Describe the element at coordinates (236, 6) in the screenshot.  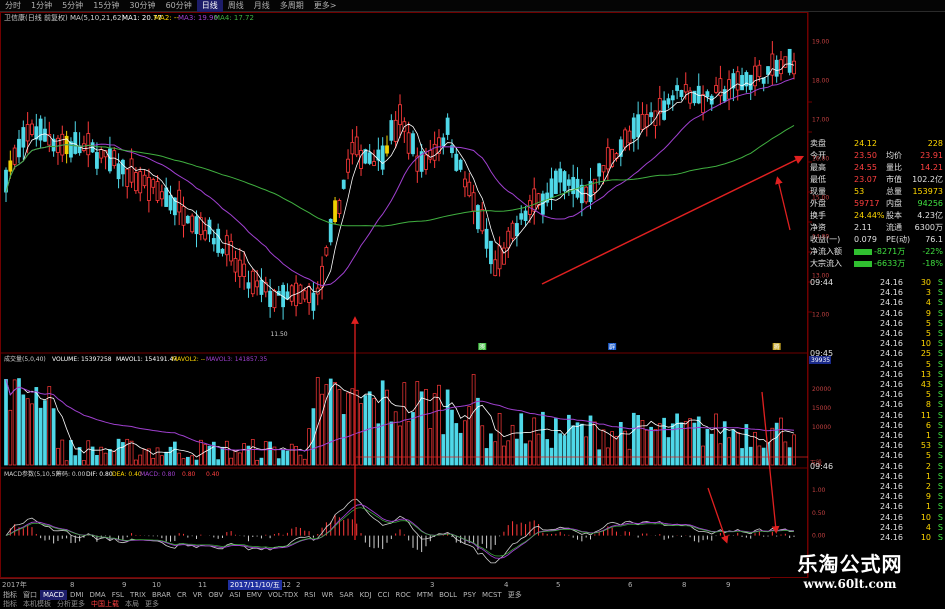
I see `period-tab: 周线` at that location.